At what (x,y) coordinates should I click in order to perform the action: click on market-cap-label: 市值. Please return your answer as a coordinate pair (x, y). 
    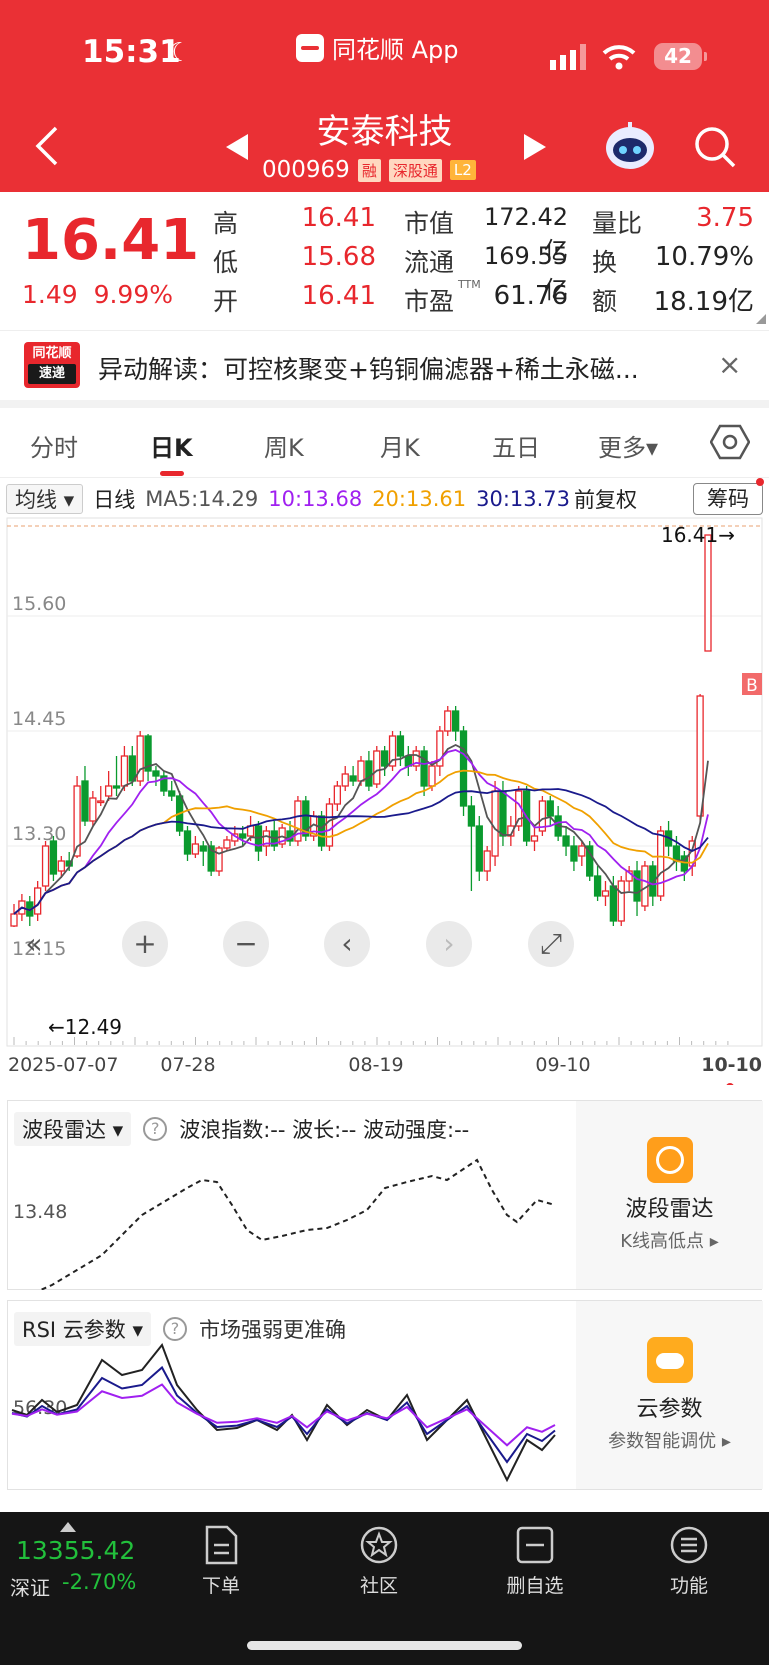
    Looking at the image, I should click on (429, 223).